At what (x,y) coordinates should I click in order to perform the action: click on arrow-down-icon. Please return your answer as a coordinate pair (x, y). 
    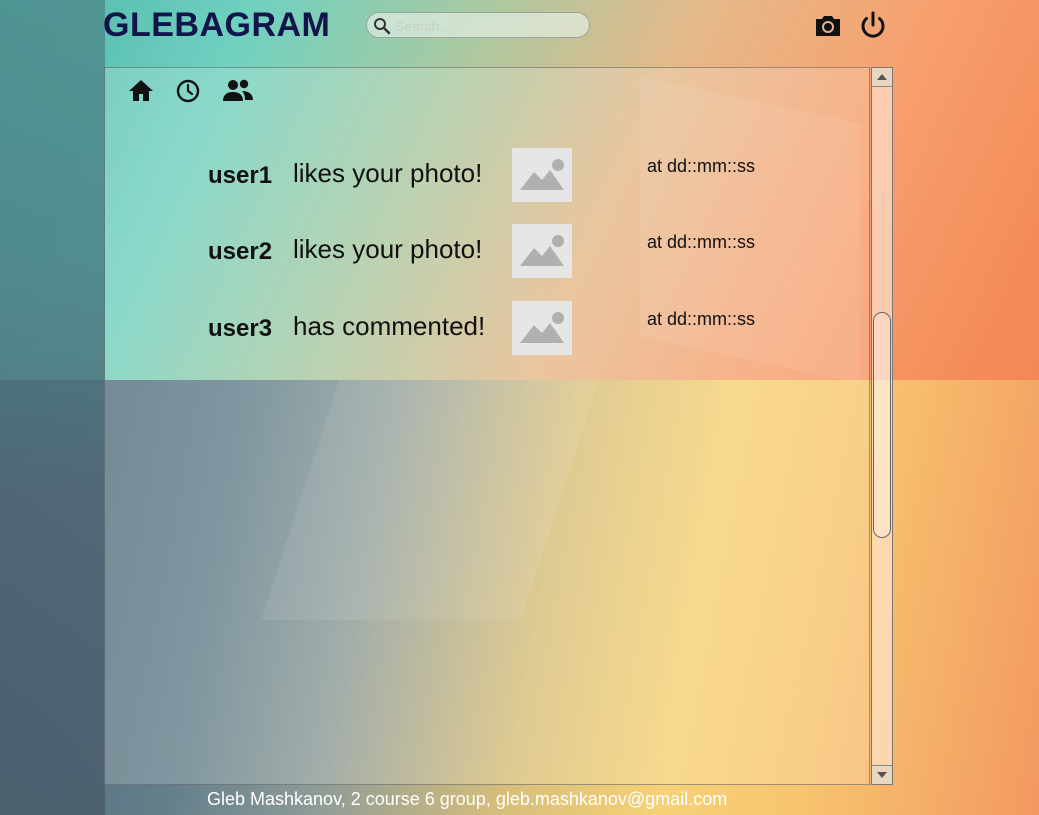
    Looking at the image, I should click on (882, 775).